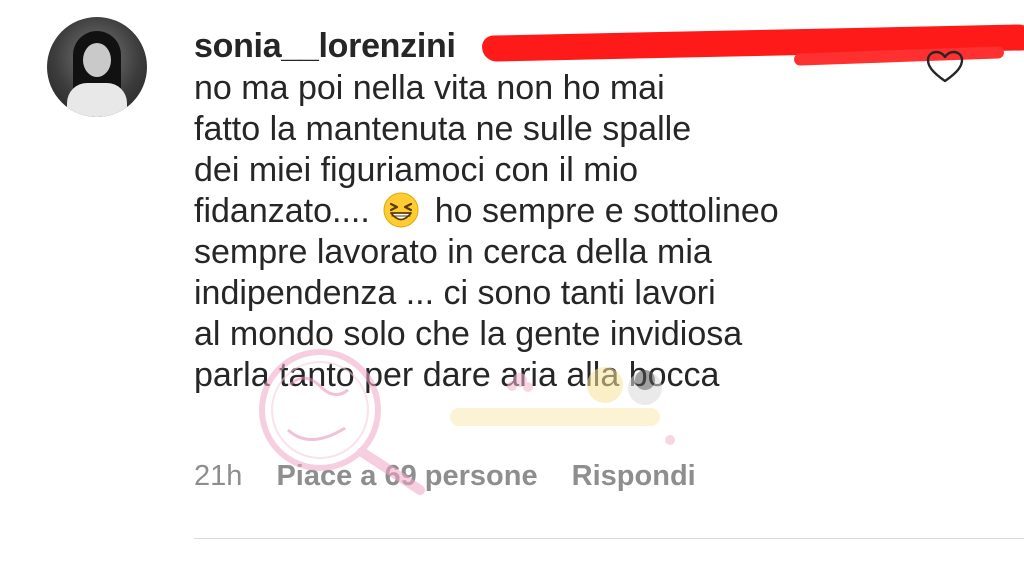 This screenshot has height=570, width=1024. What do you see at coordinates (609, 538) in the screenshot?
I see `comment-divider` at bounding box center [609, 538].